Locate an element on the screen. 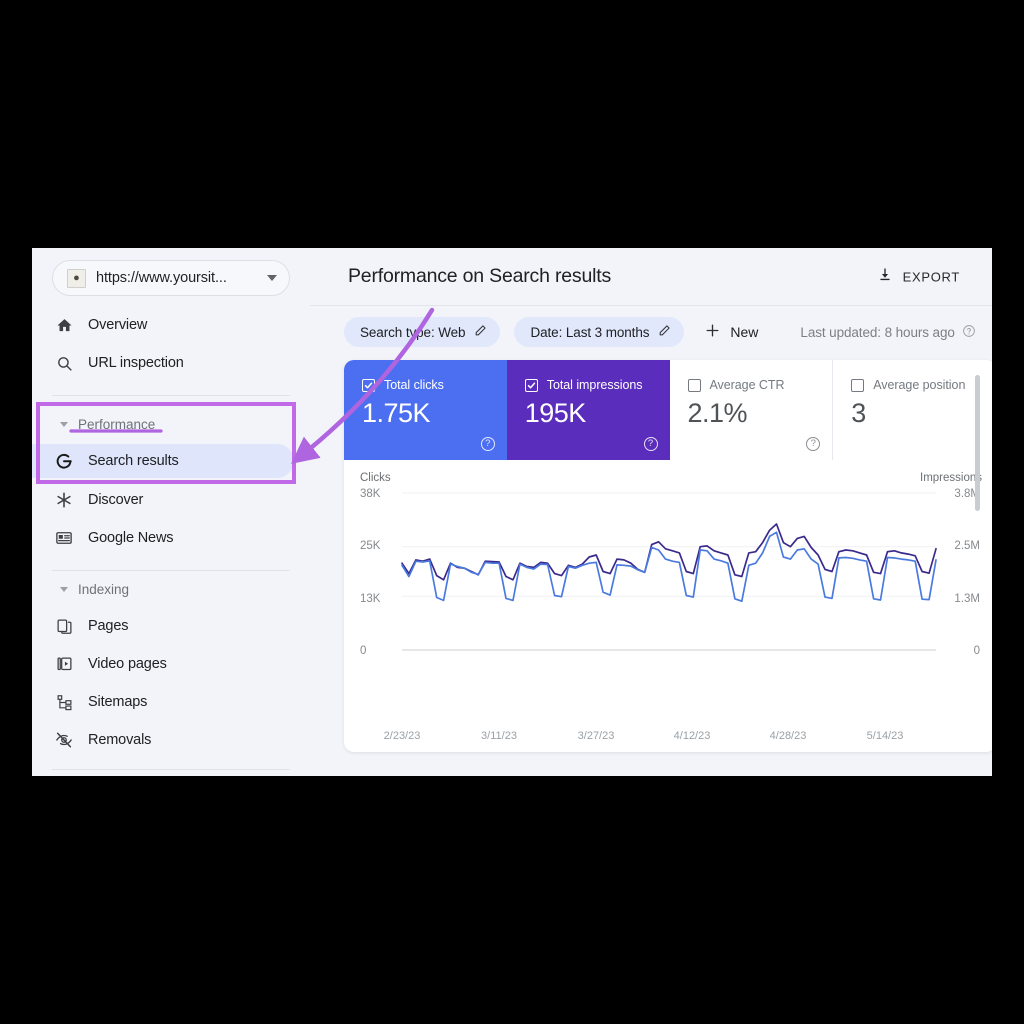  search-icon is located at coordinates (64, 363).